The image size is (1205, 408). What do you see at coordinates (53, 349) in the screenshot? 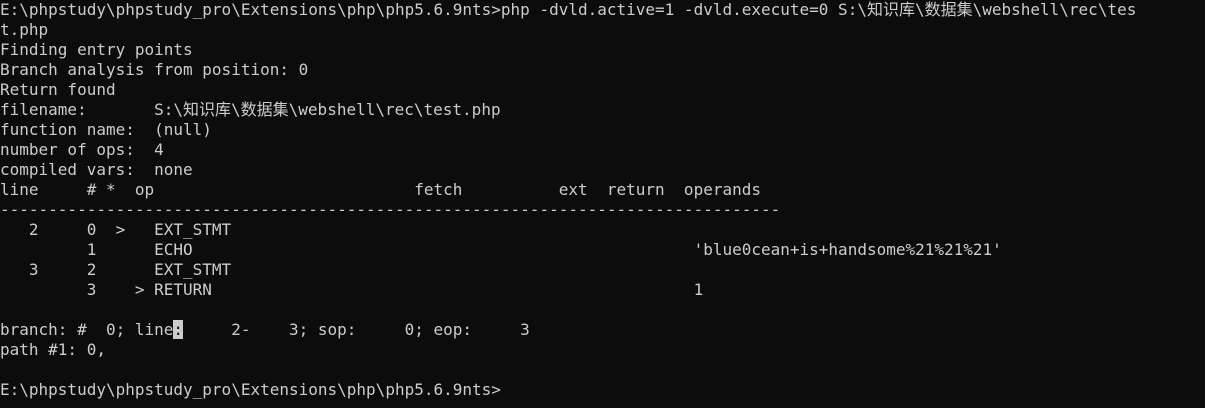
I see `path-line: path #1: 0,` at bounding box center [53, 349].